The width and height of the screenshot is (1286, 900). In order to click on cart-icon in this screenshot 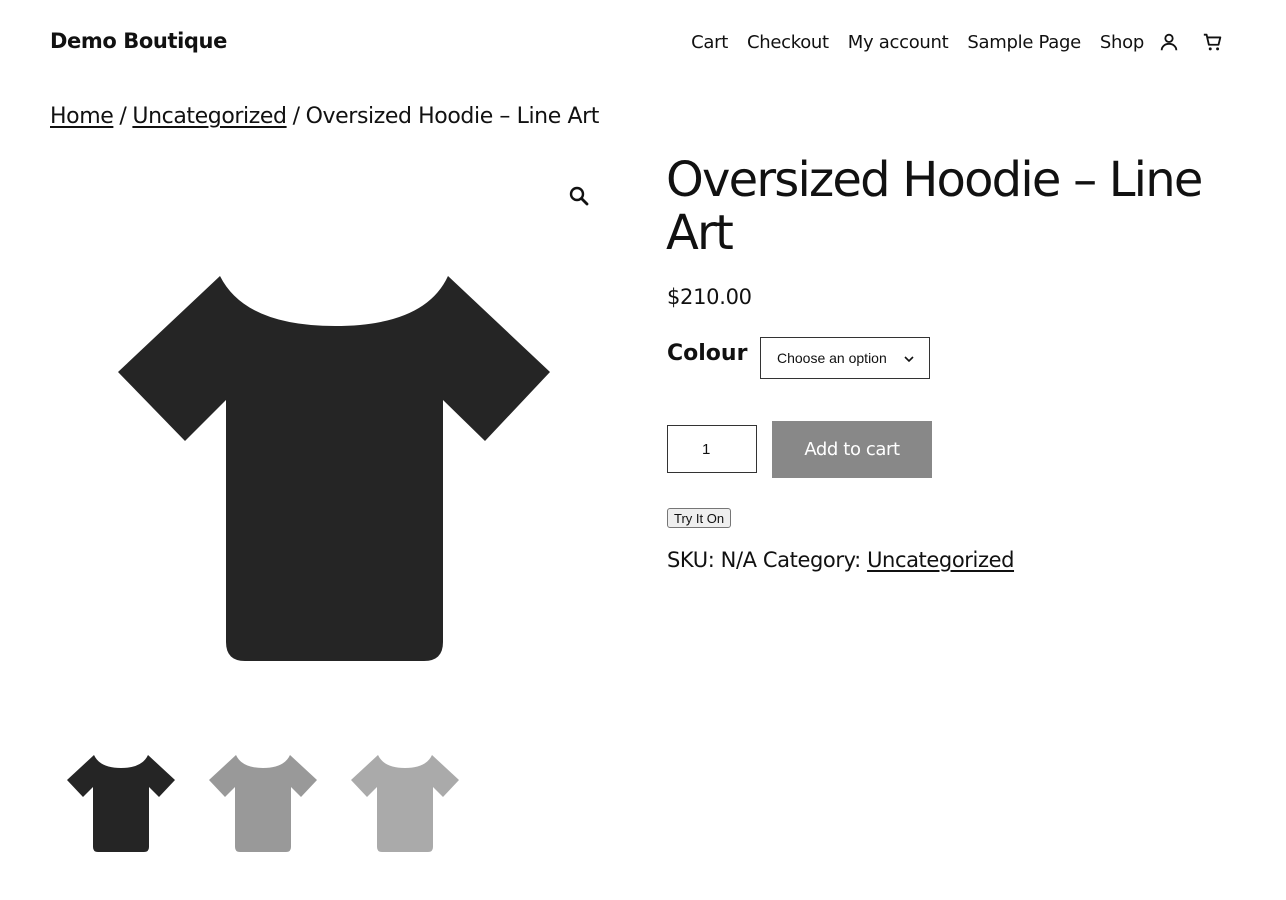, I will do `click(1213, 42)`.